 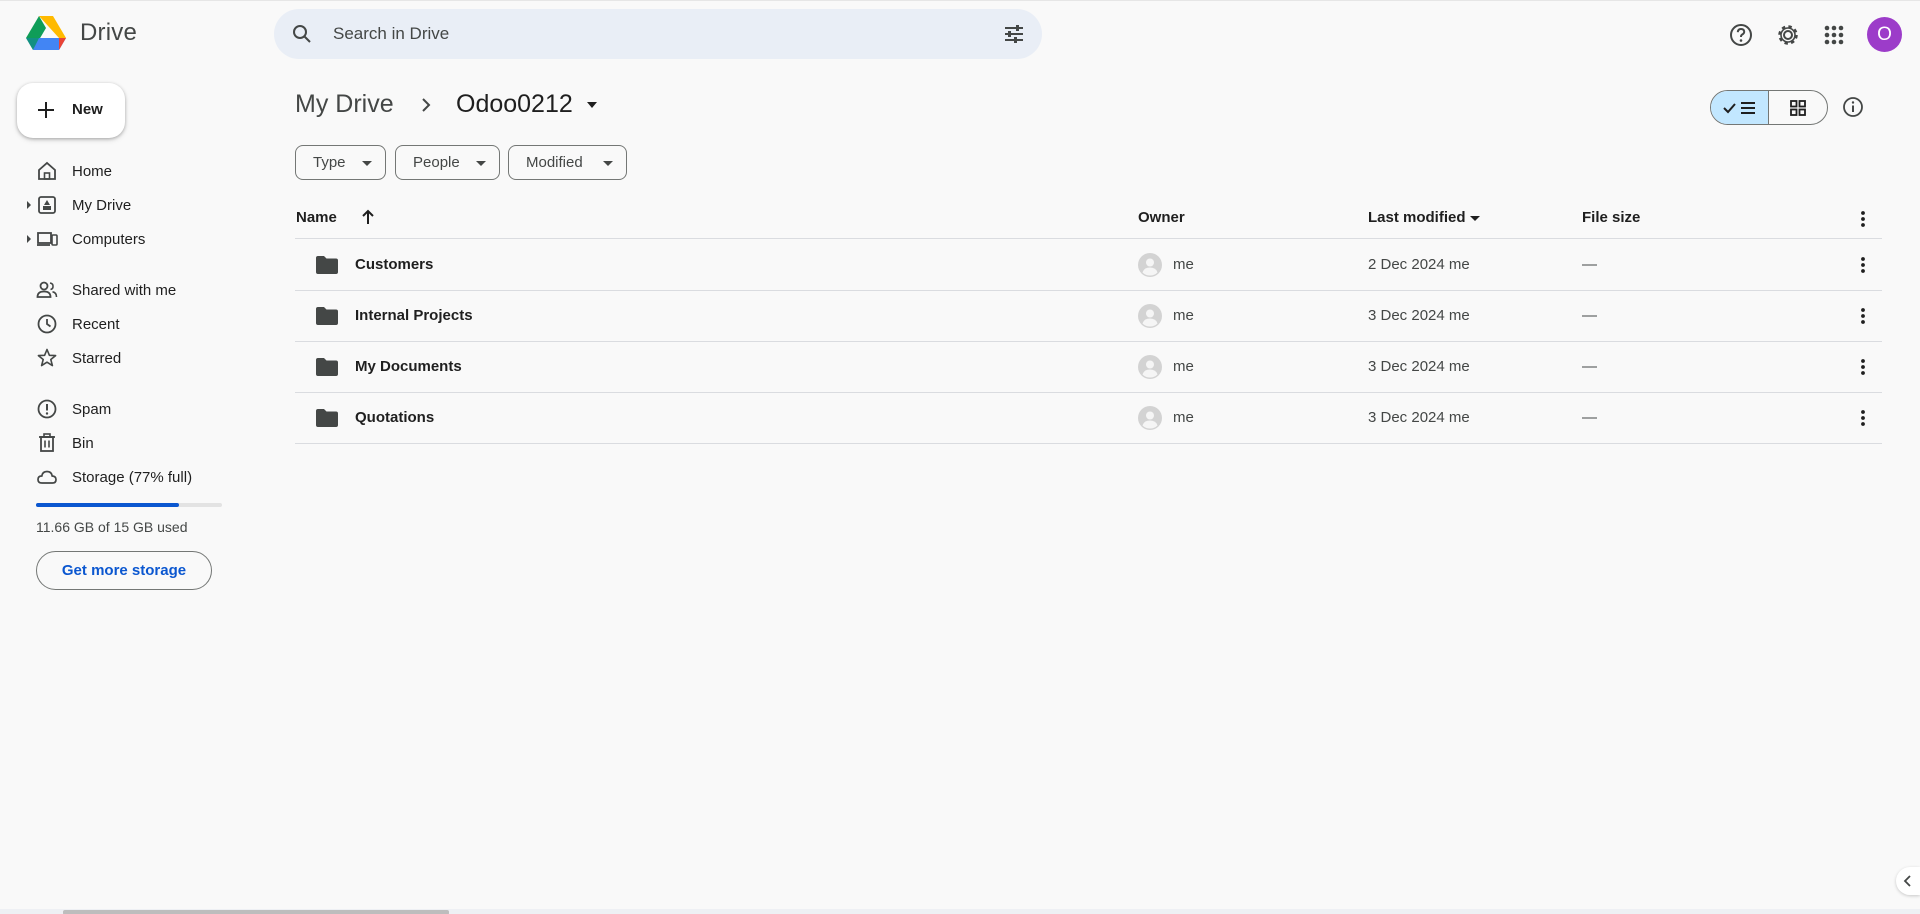 What do you see at coordinates (1884, 34) in the screenshot?
I see `account-avatar: O` at bounding box center [1884, 34].